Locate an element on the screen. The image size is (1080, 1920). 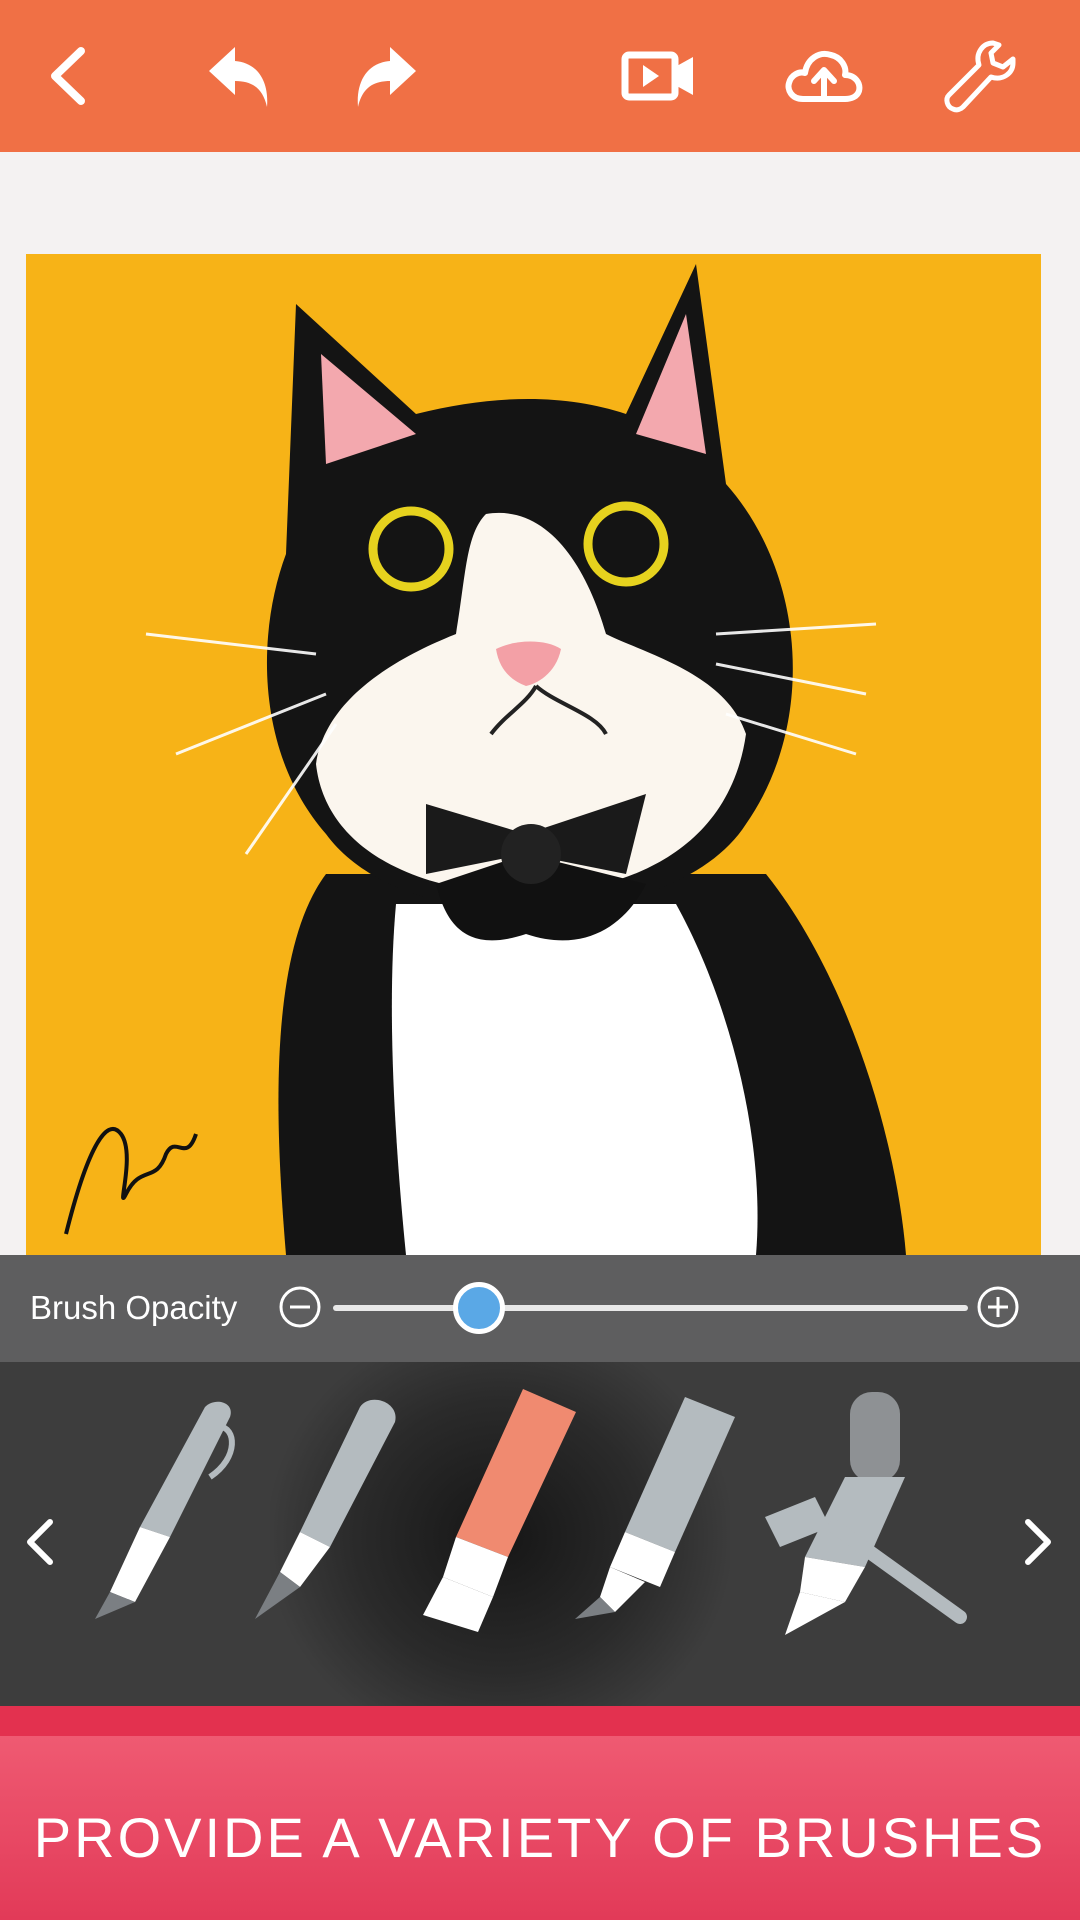
opacity-slider-track is located at coordinates (650, 1308).